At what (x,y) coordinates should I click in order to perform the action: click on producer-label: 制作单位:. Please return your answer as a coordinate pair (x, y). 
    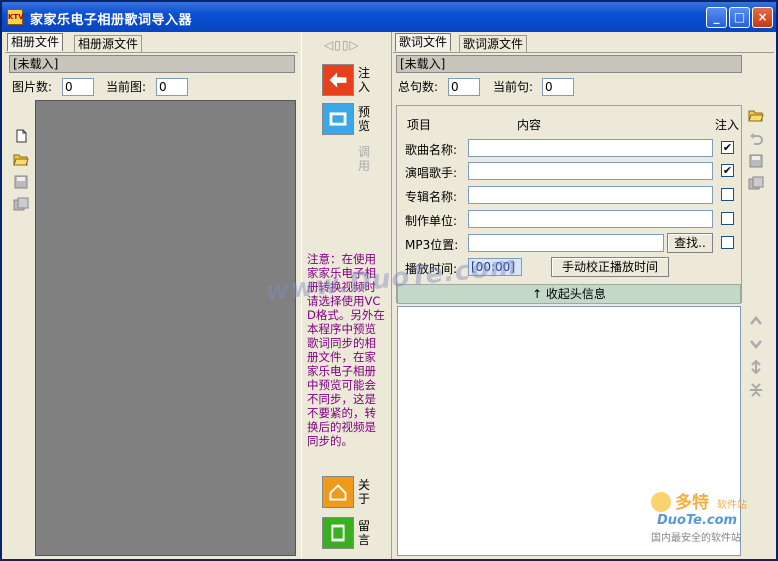
    Looking at the image, I should click on (431, 221).